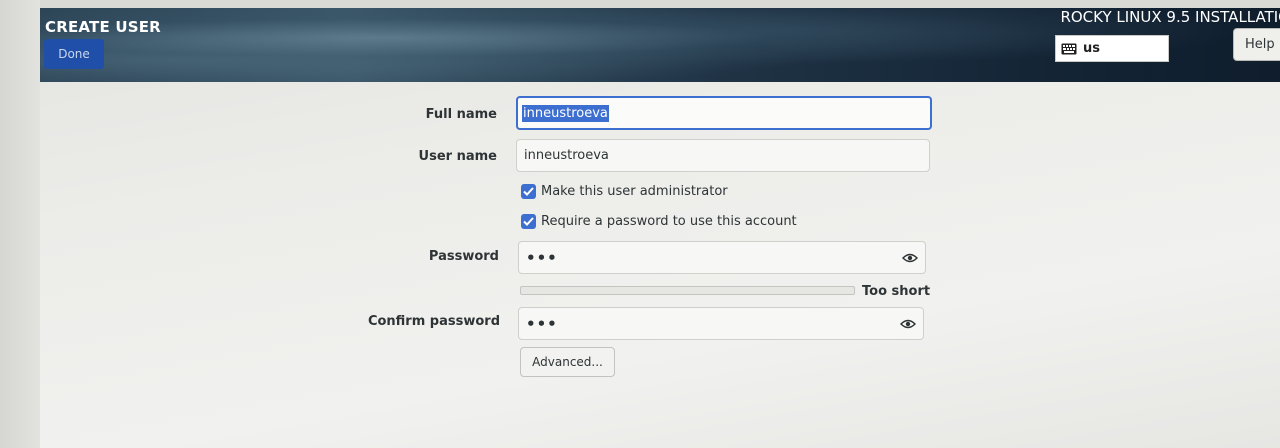 Image resolution: width=1280 pixels, height=448 pixels. I want to click on full-name-value: inneustroeva, so click(565, 113).